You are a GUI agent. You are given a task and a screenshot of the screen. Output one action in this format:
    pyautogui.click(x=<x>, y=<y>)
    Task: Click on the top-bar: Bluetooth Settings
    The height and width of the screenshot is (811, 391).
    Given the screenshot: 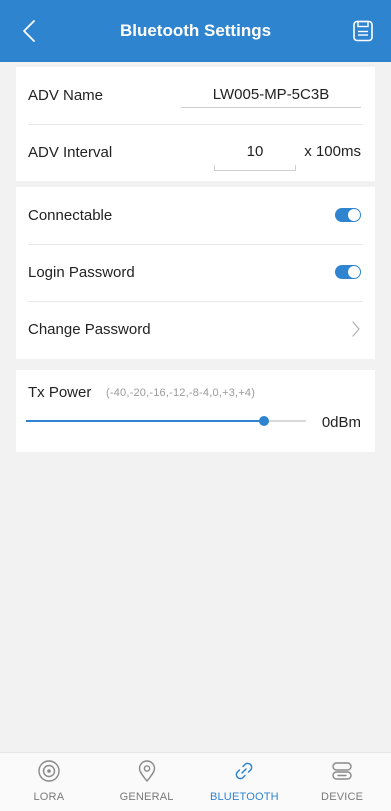 What is the action you would take?
    pyautogui.click(x=195, y=31)
    